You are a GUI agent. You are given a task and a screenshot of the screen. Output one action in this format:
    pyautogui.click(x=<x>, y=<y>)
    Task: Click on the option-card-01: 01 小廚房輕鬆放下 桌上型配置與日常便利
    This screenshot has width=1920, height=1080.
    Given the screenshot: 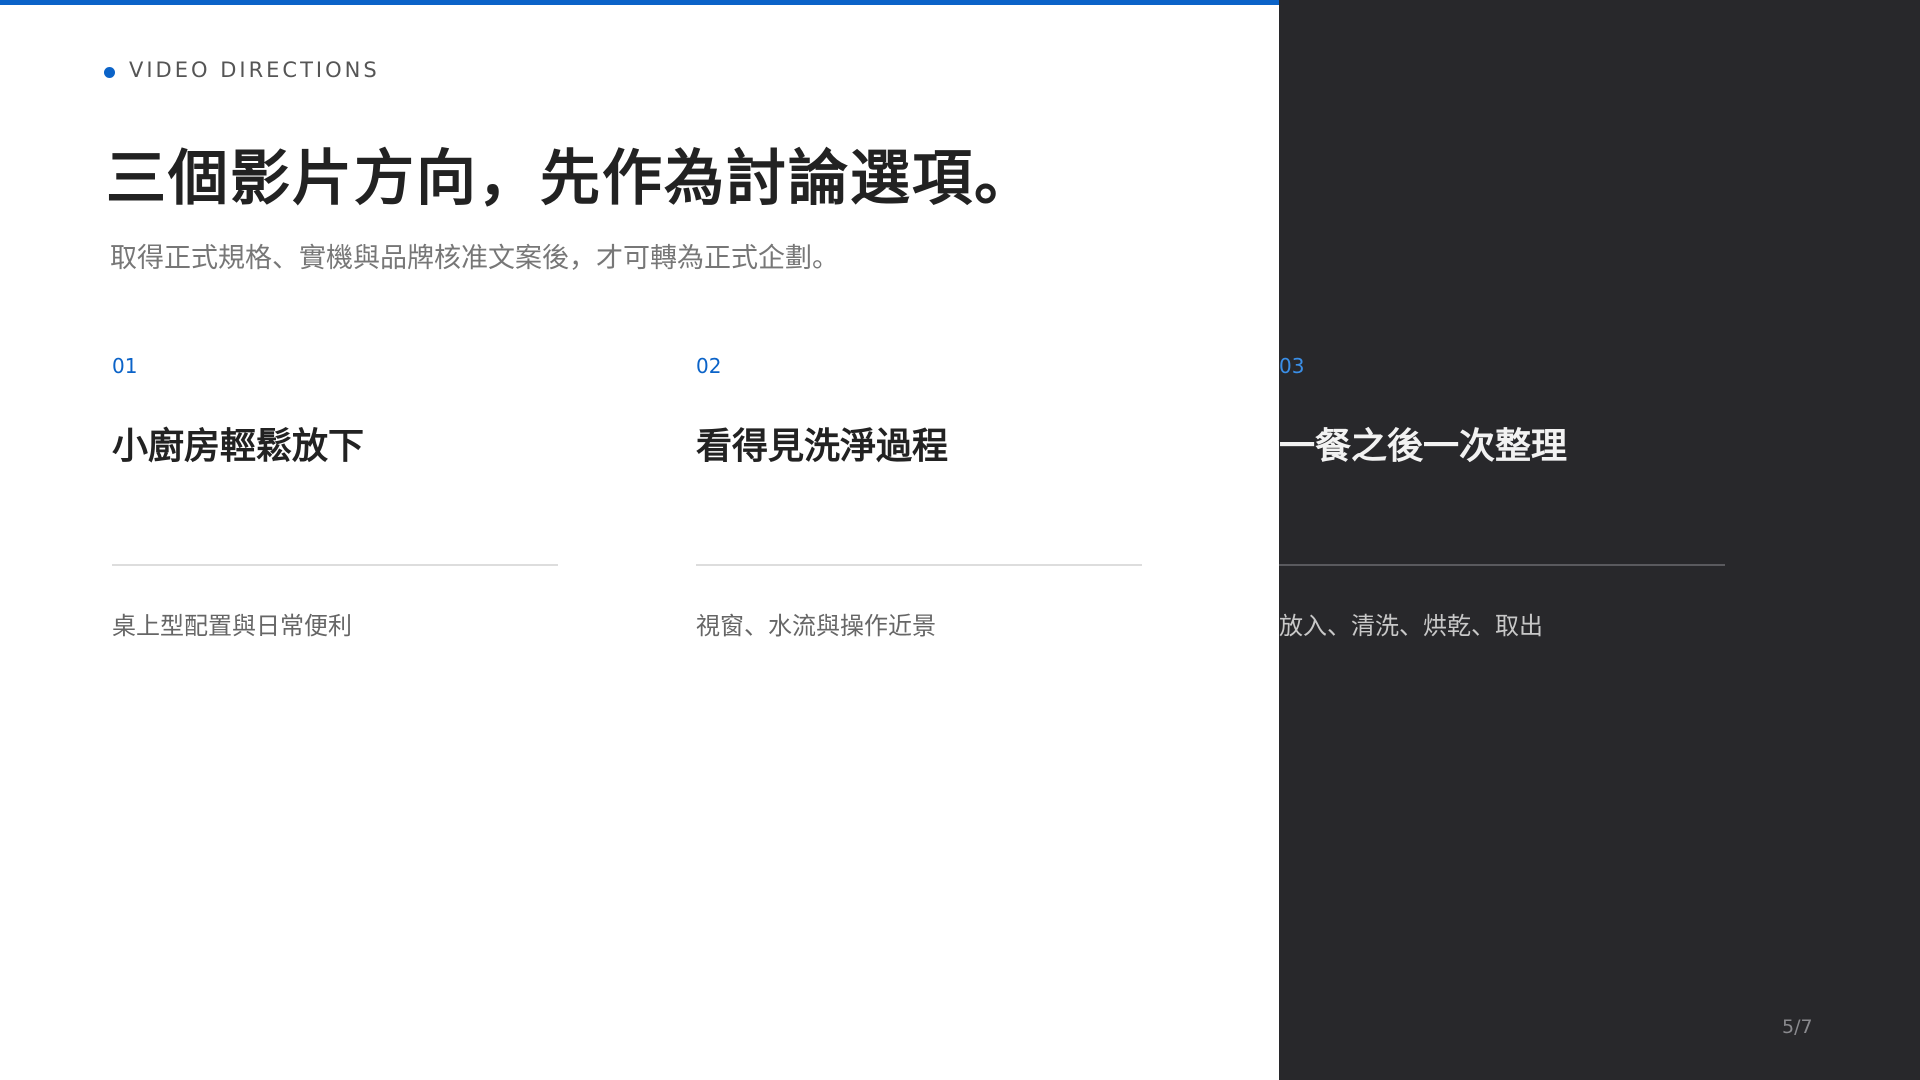 What is the action you would take?
    pyautogui.click(x=335, y=496)
    